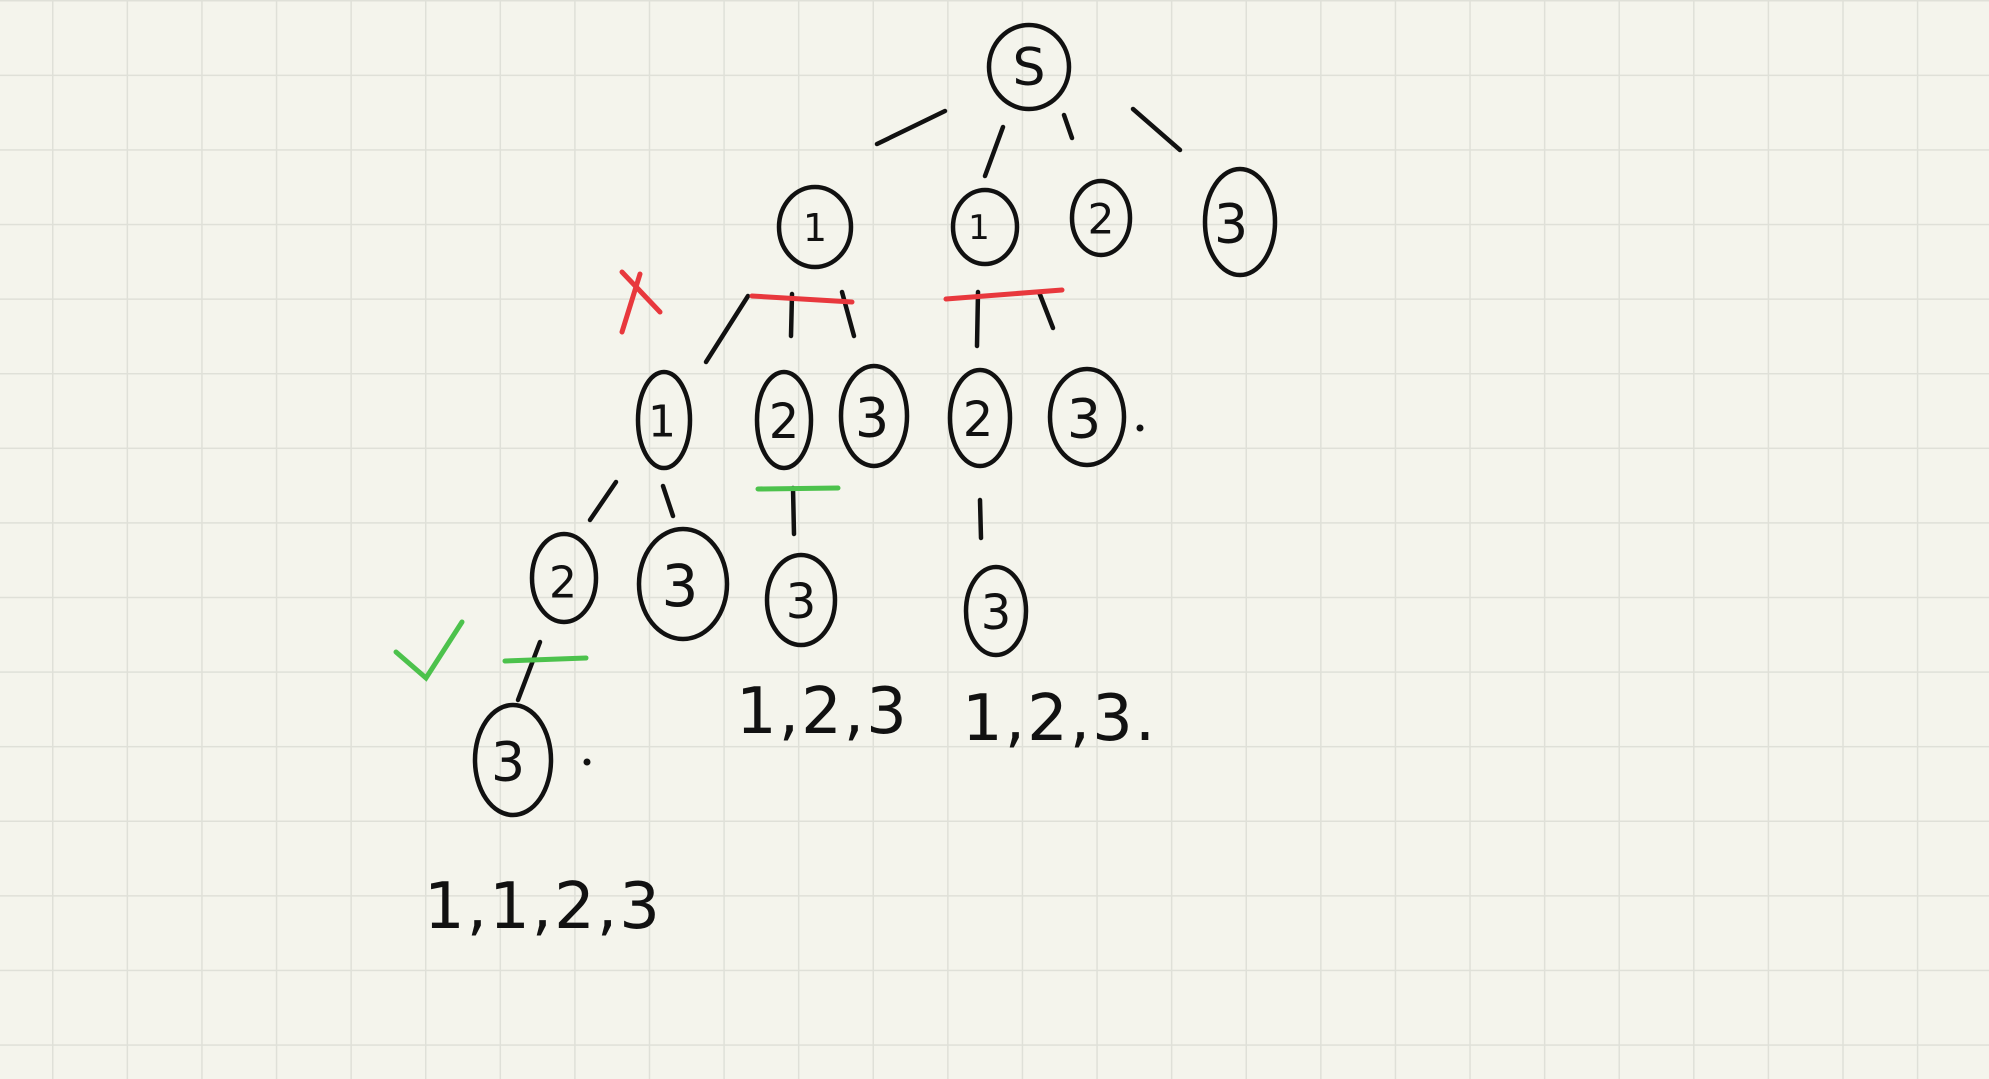 The image size is (1989, 1079). Describe the element at coordinates (911, 127) in the screenshot. I see `edge-root-a1` at that location.